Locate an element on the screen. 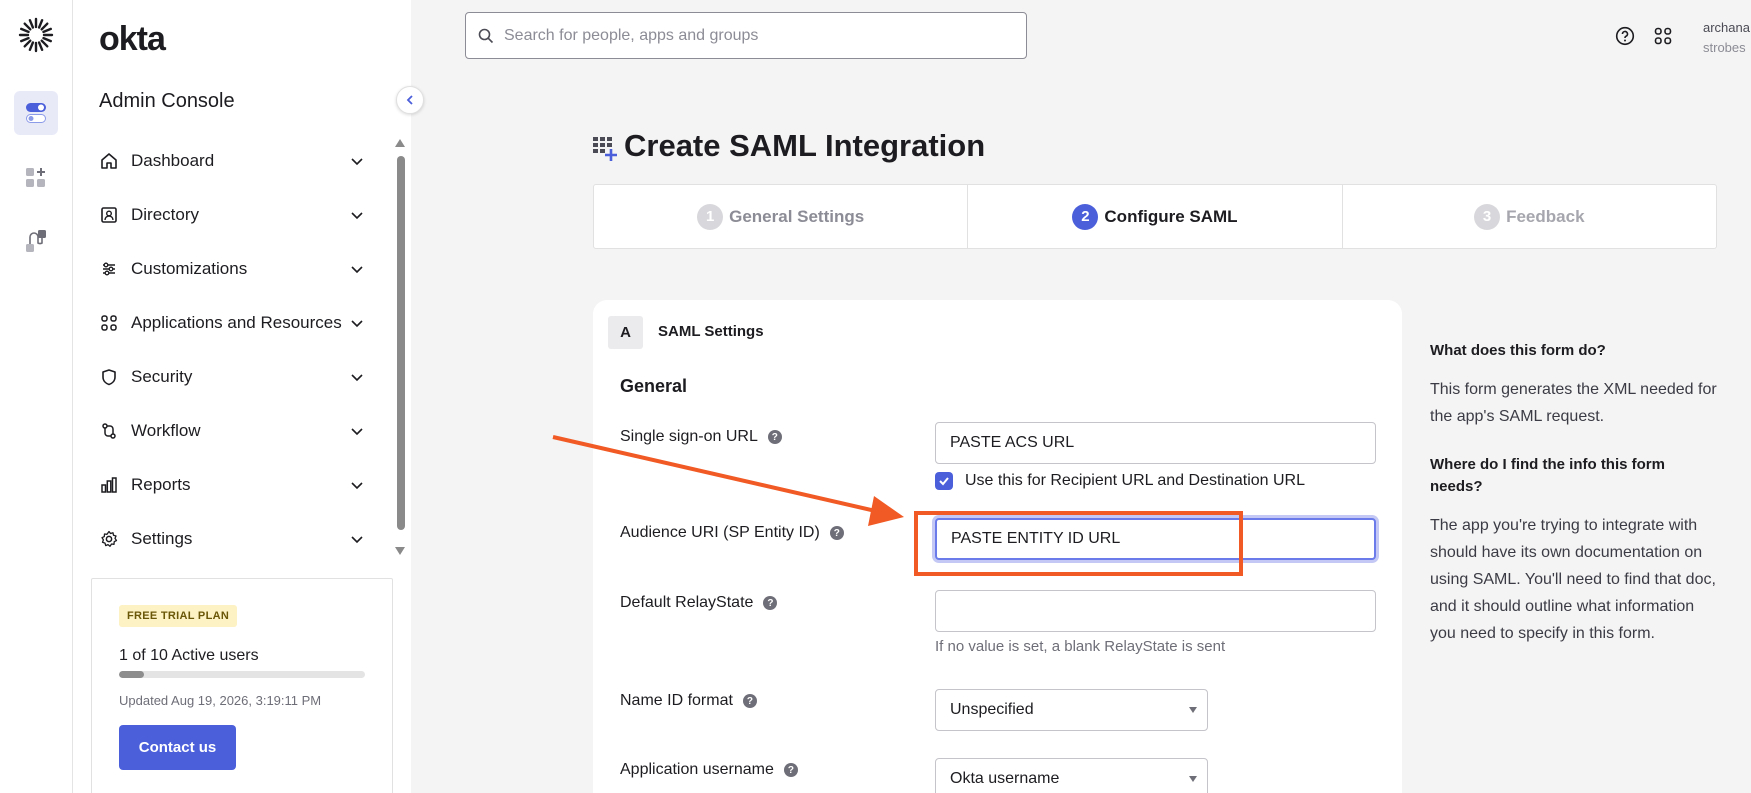 The height and width of the screenshot is (793, 1751). okta-sunburst-icon is located at coordinates (36, 35).